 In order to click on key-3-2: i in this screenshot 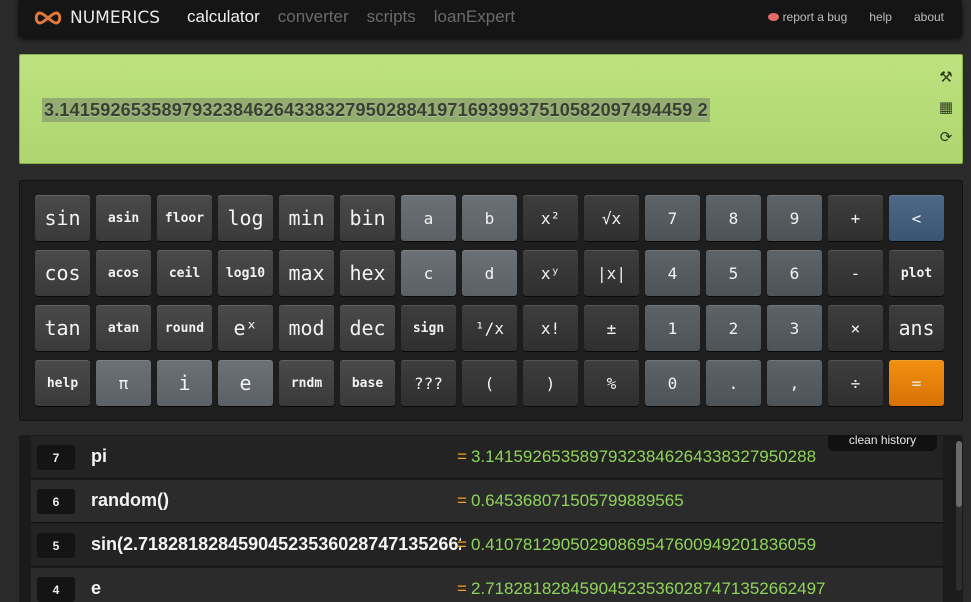, I will do `click(184, 383)`.